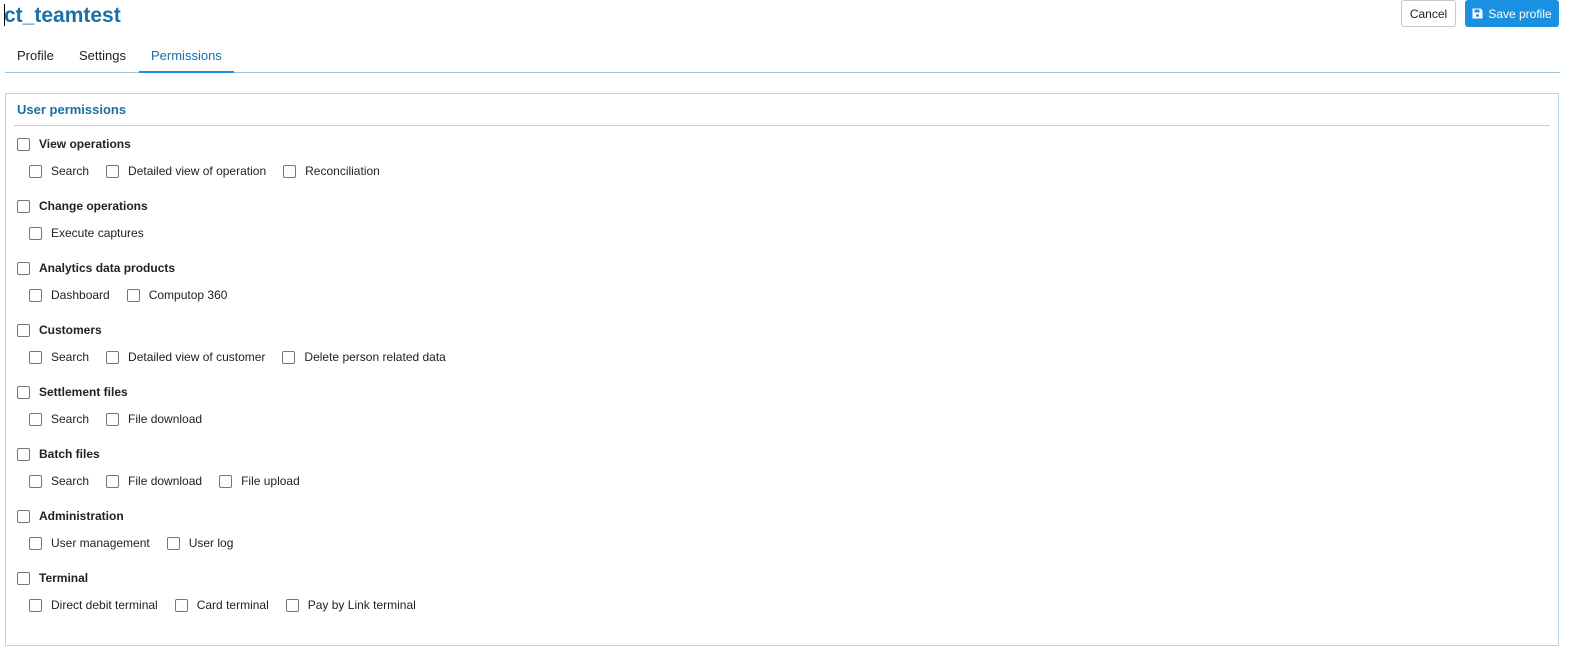  Describe the element at coordinates (1520, 13) in the screenshot. I see `save-profile-label: Save profile` at that location.